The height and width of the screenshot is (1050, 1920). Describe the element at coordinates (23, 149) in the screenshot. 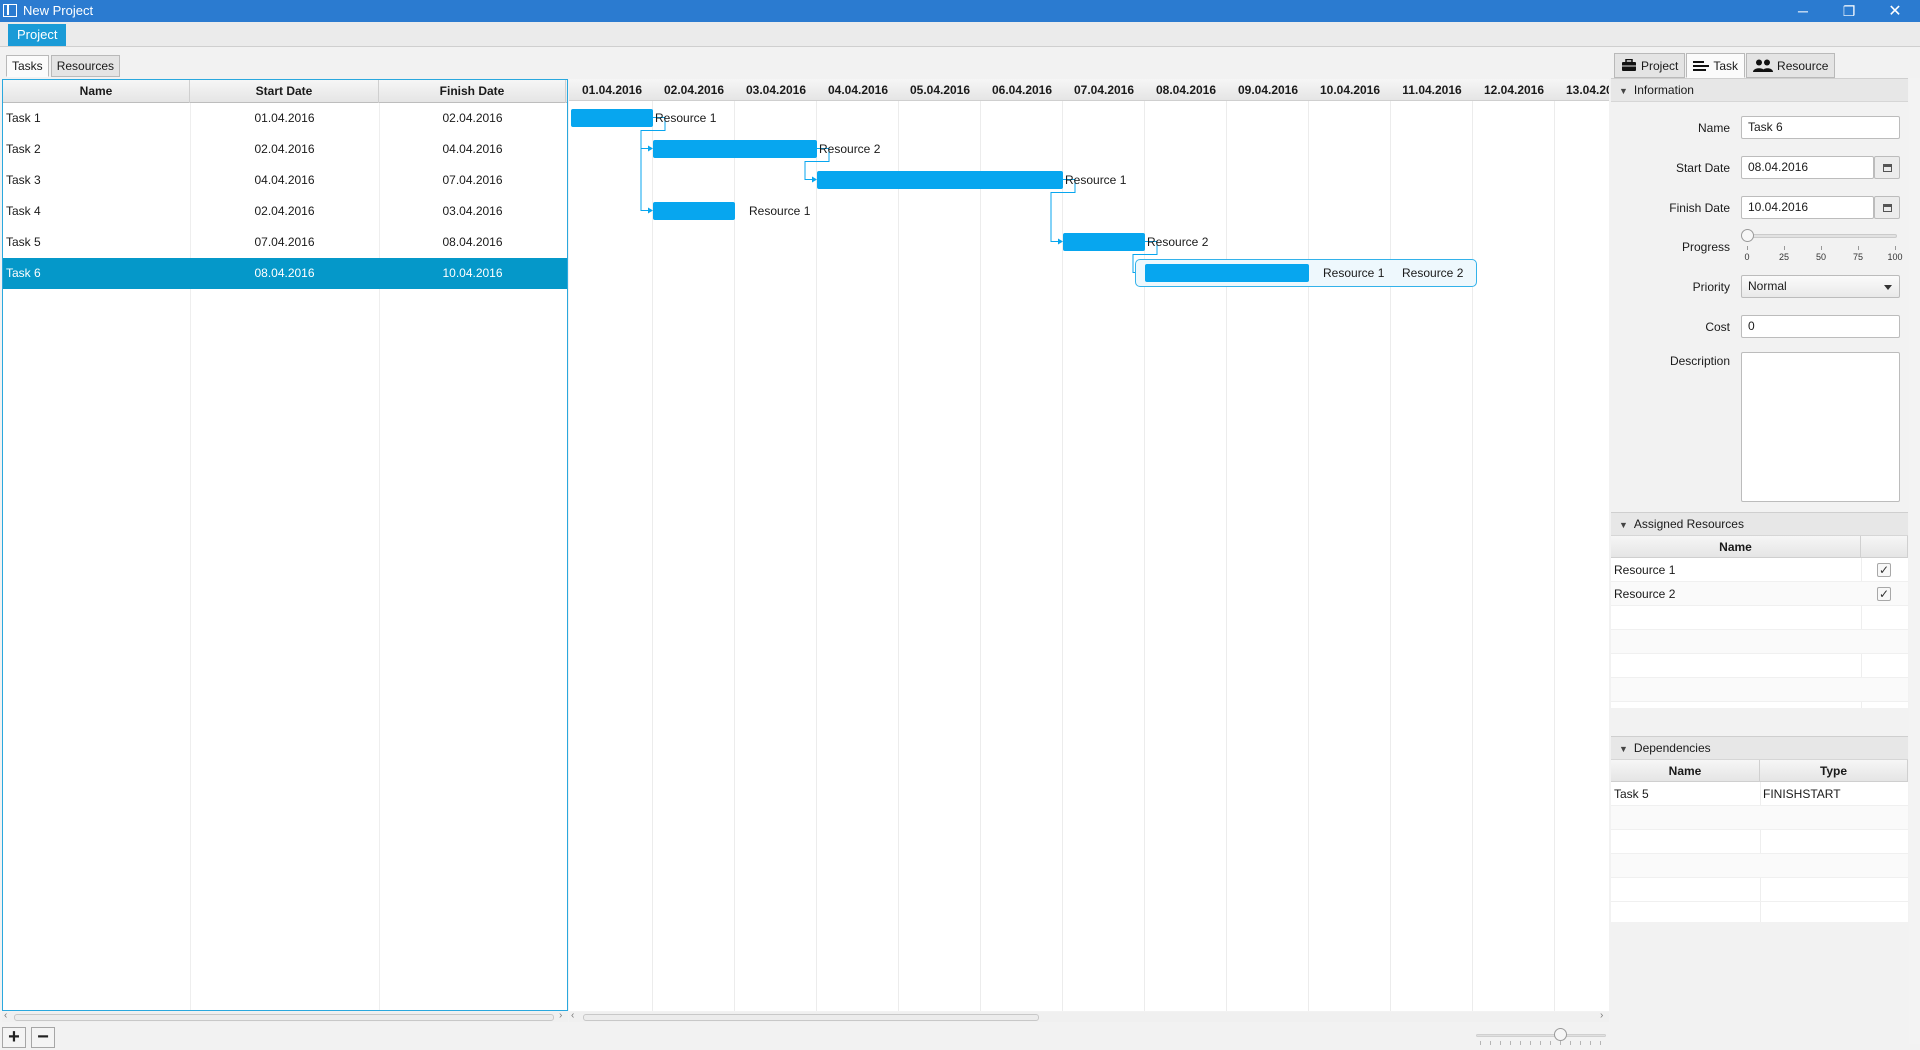

I see `task-name-cell: Task 2` at that location.